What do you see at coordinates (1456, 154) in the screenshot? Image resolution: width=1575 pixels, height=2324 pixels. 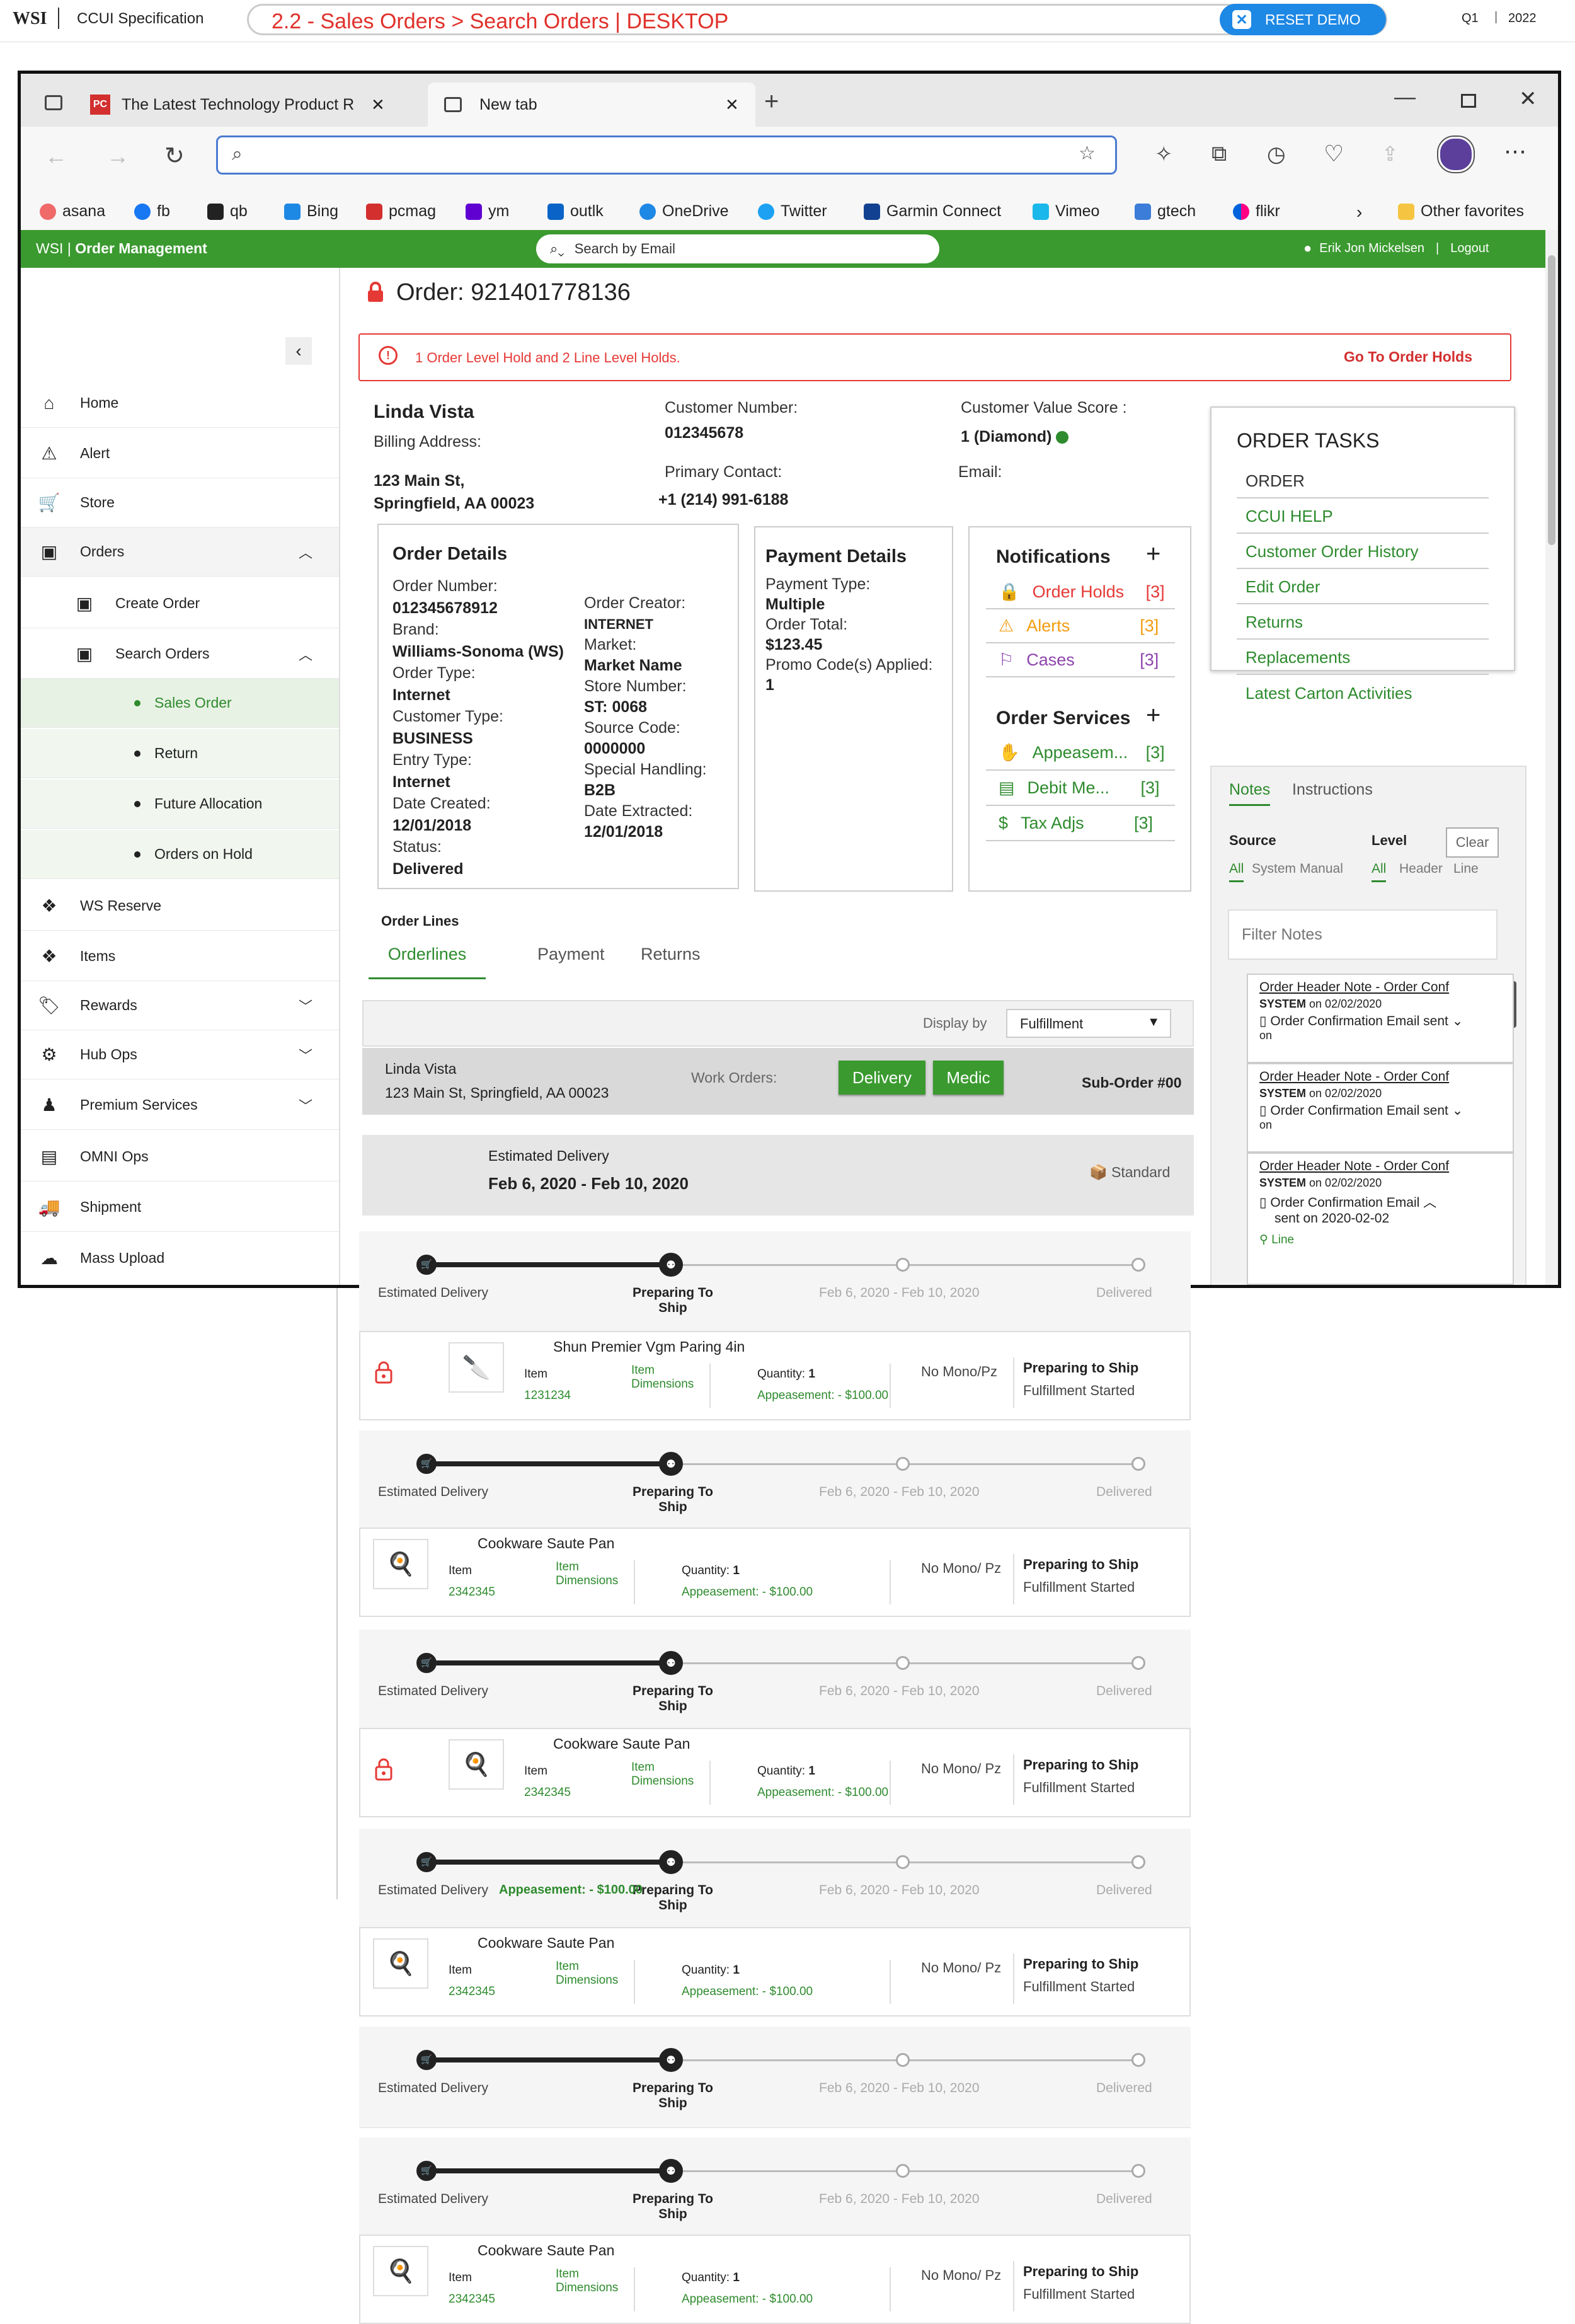 I see `profile-avatar` at bounding box center [1456, 154].